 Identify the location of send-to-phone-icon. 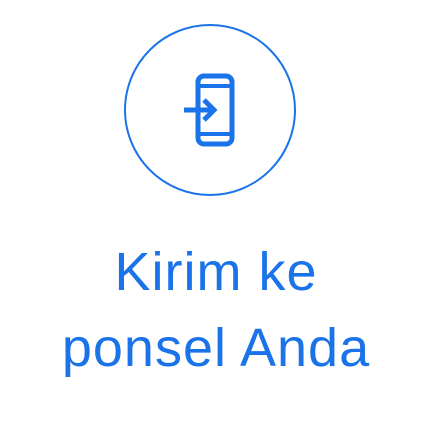
(209, 110).